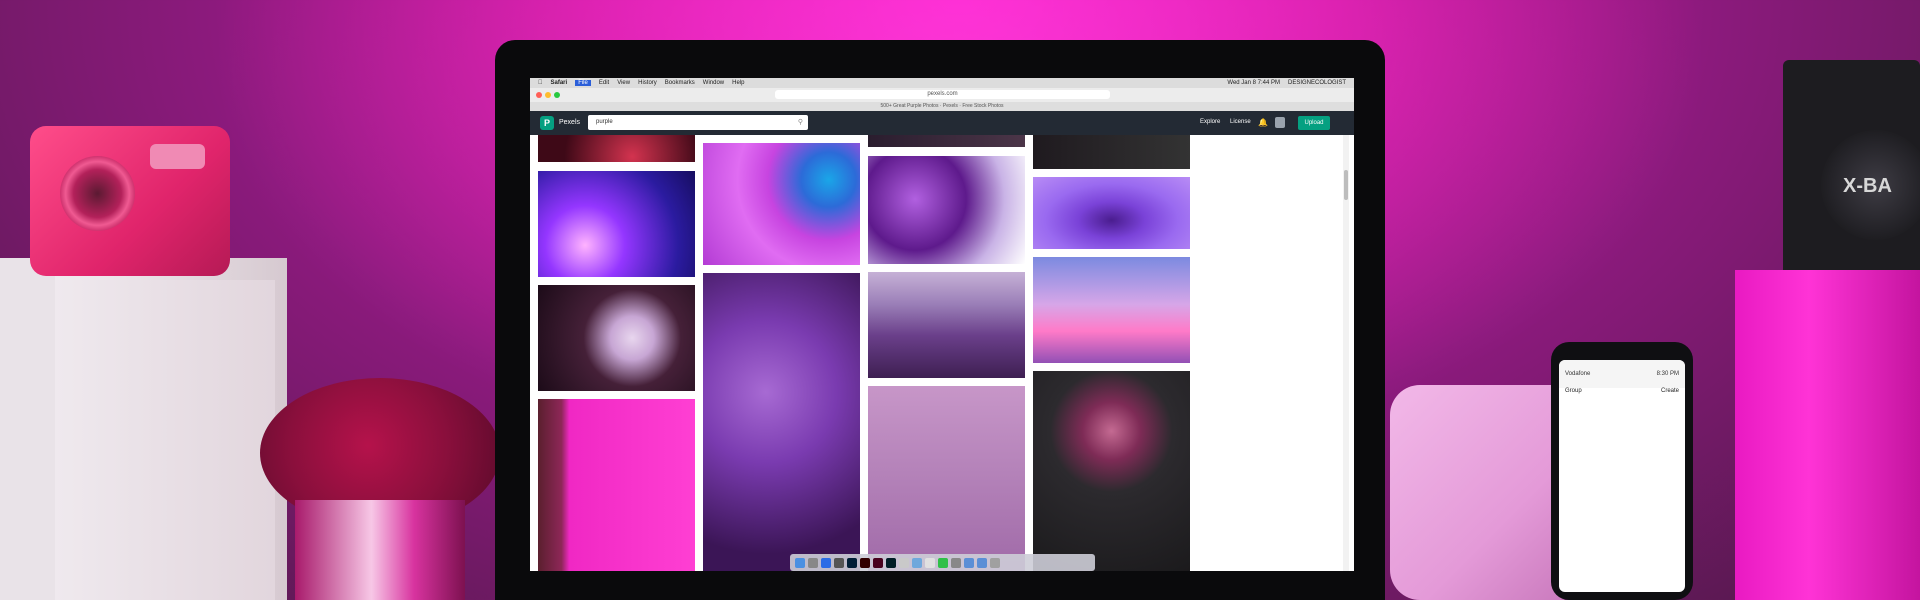 This screenshot has width=1920, height=600. I want to click on illustrator-icon, so click(865, 562).